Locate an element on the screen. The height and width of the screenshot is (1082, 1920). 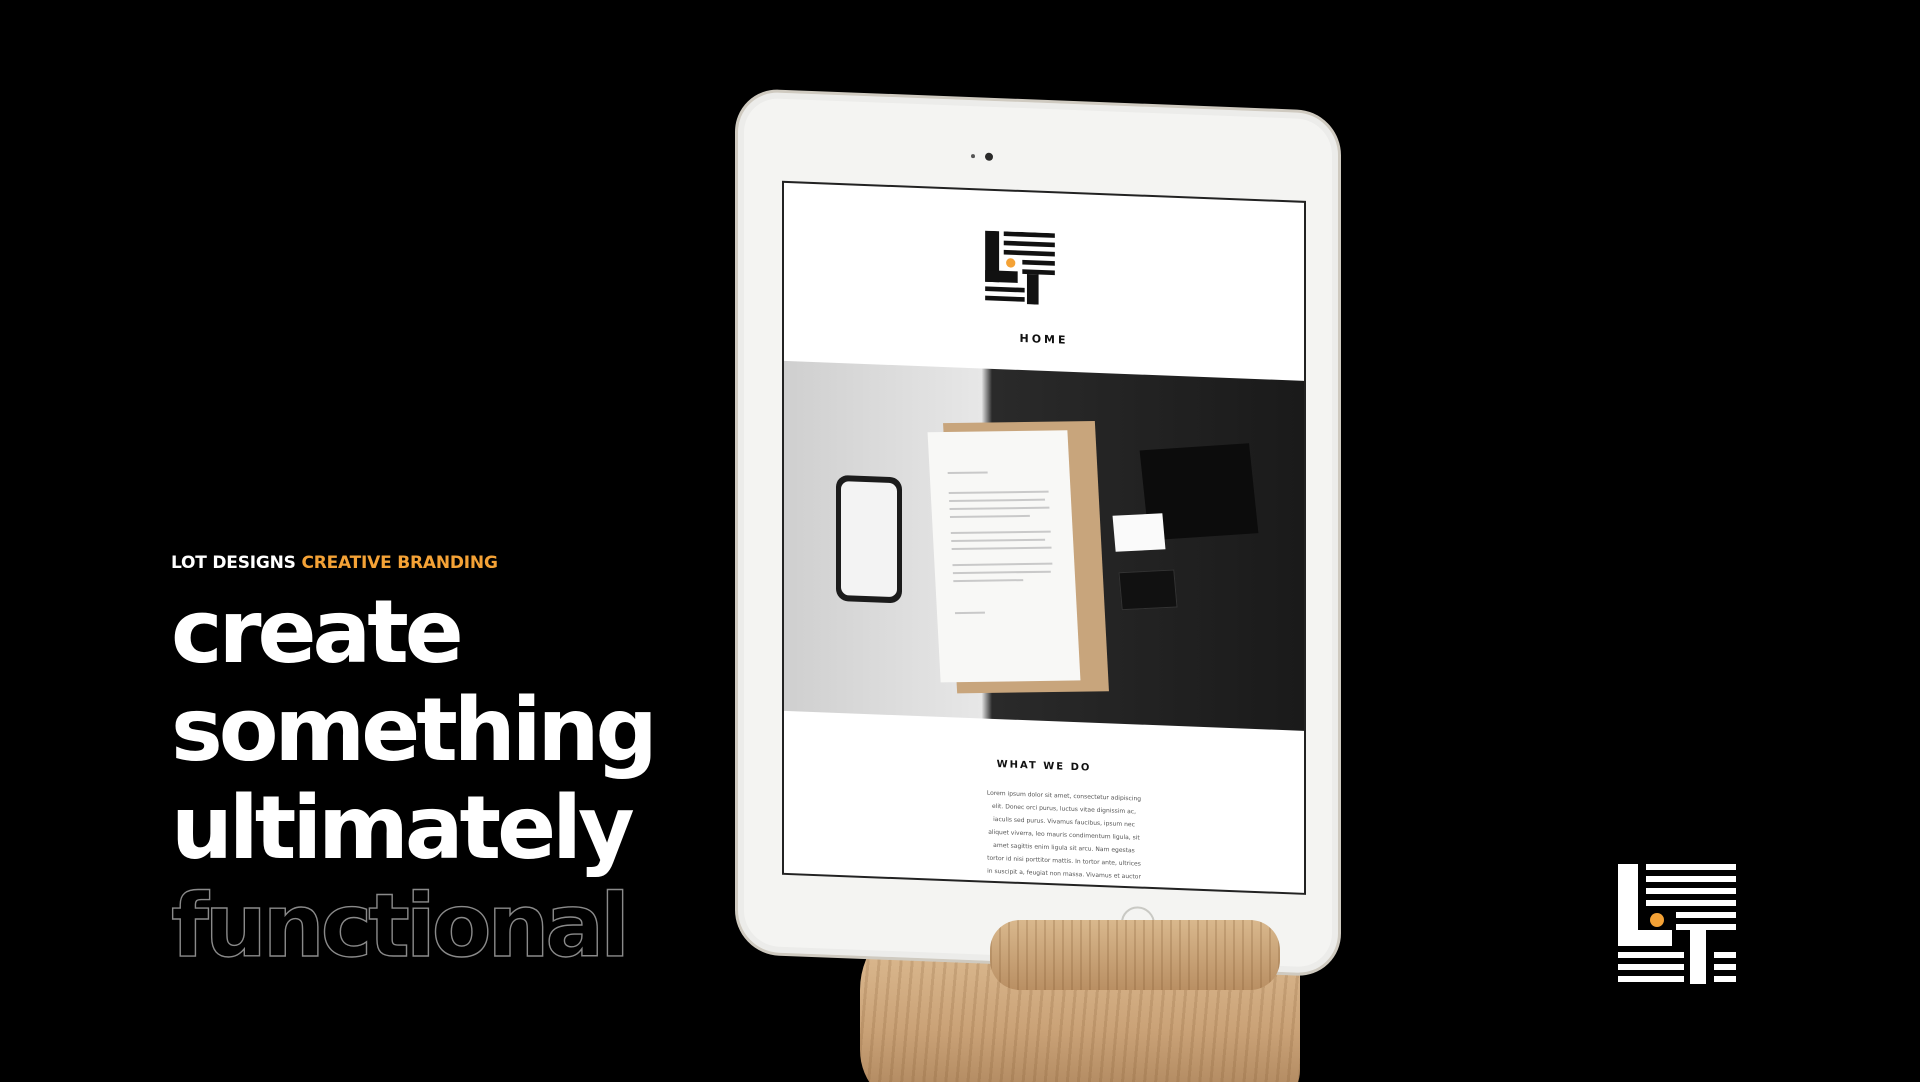
screen-nav-title: HOME is located at coordinates (1044, 339).